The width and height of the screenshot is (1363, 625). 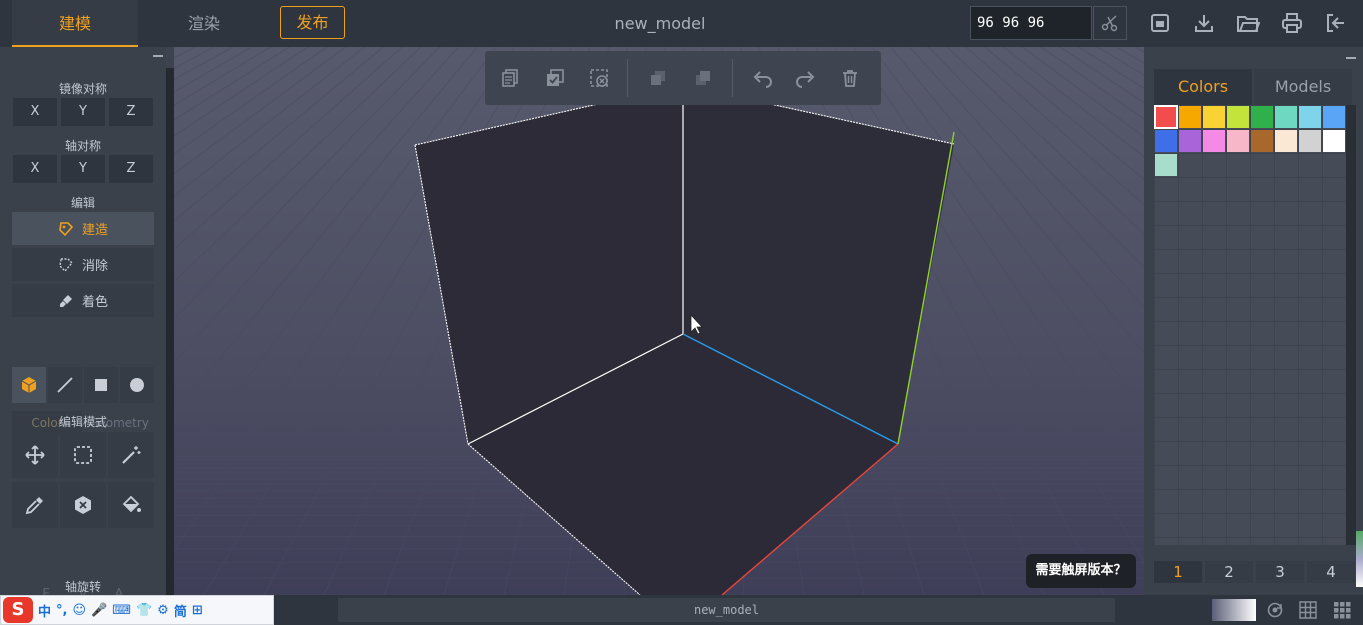 What do you see at coordinates (66, 228) in the screenshot?
I see `build-icon` at bounding box center [66, 228].